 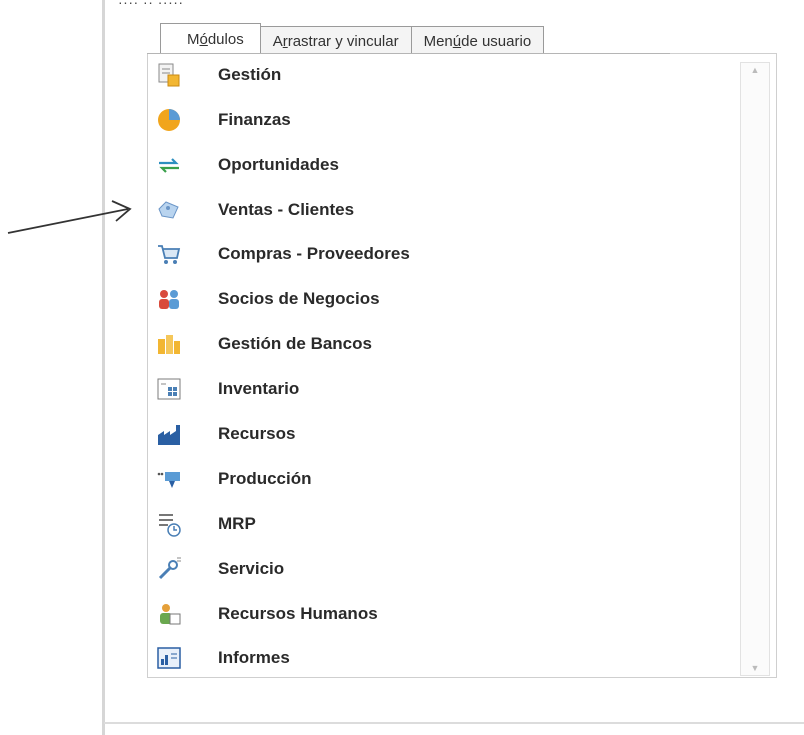 I want to click on module-servicio: Servicio, so click(x=443, y=569).